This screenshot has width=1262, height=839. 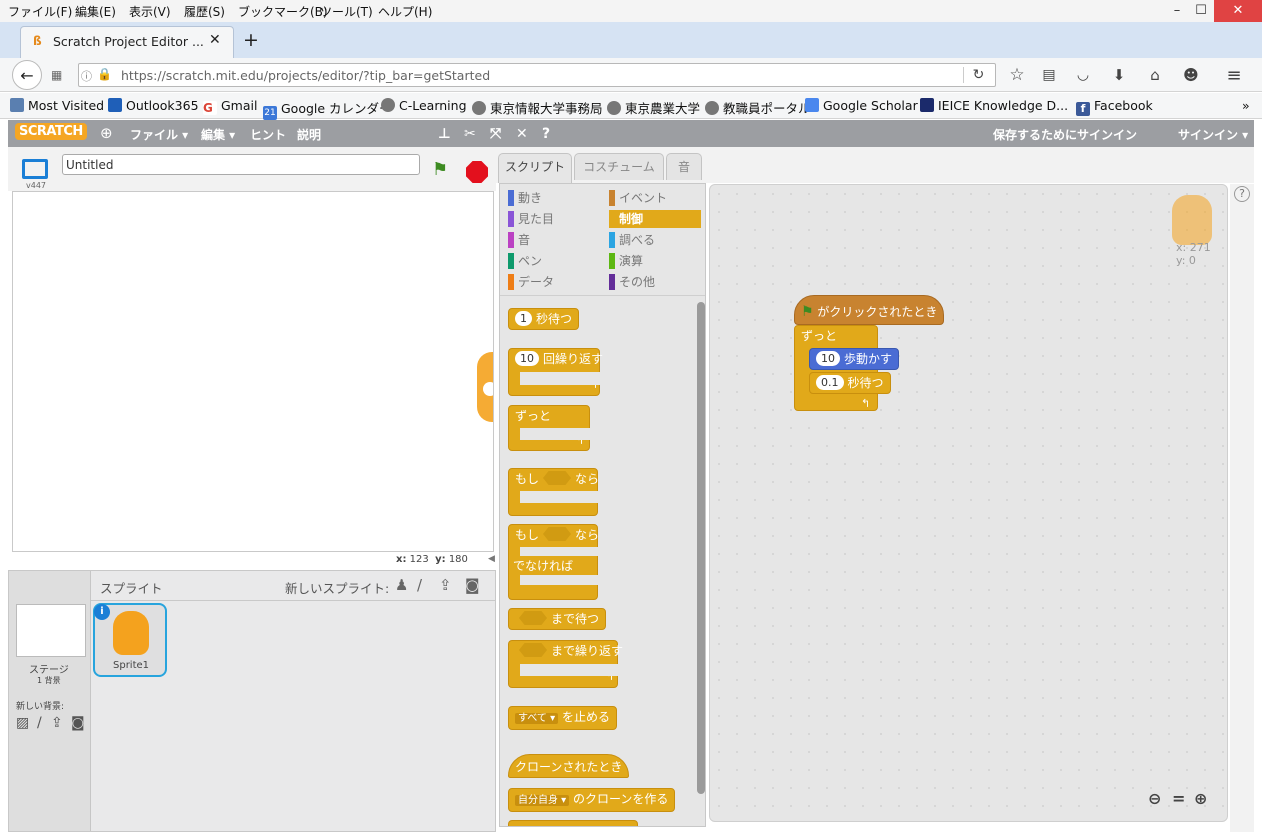 I want to click on category-events: イベント, so click(x=638, y=198).